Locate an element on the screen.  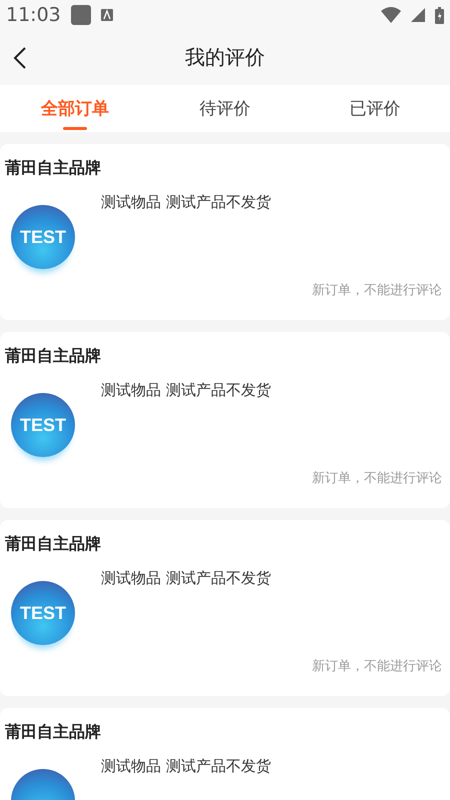
app-icon is located at coordinates (106, 15).